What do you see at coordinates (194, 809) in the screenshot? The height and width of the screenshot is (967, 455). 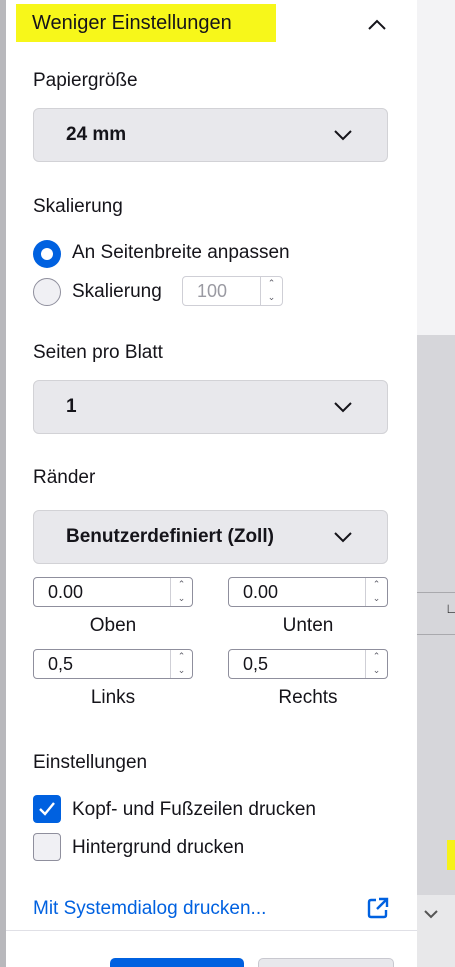 I see `headers-footers-label: Kopf- und Fußzeilen drucken` at bounding box center [194, 809].